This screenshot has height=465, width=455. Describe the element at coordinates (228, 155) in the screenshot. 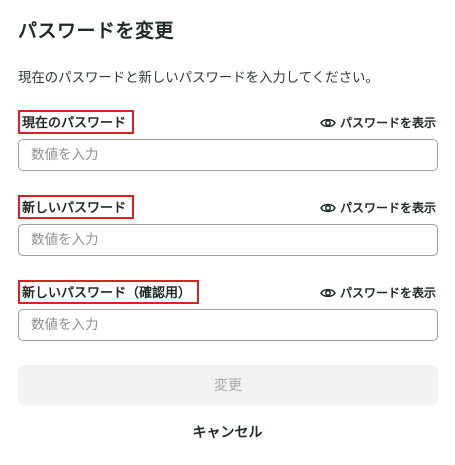

I see `current-password-input` at that location.